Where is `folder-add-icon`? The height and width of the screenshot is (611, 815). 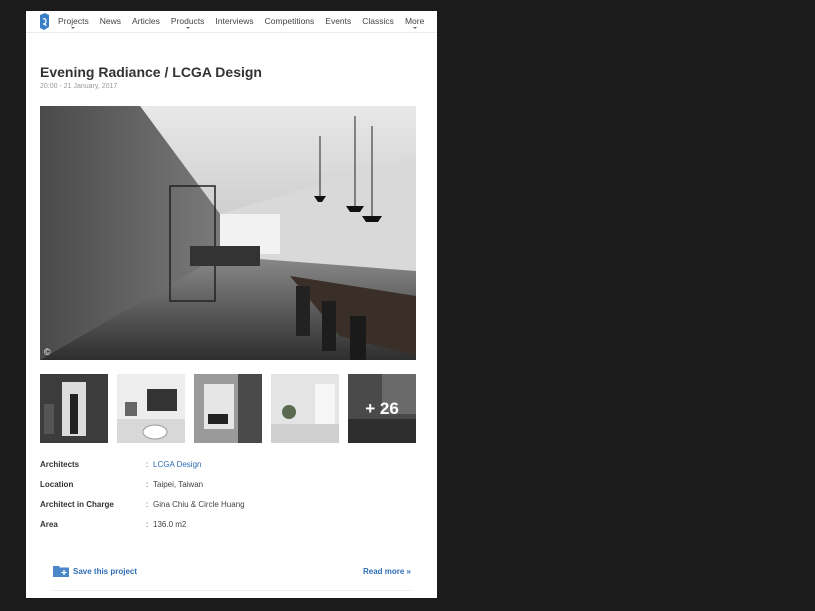
folder-add-icon is located at coordinates (61, 571).